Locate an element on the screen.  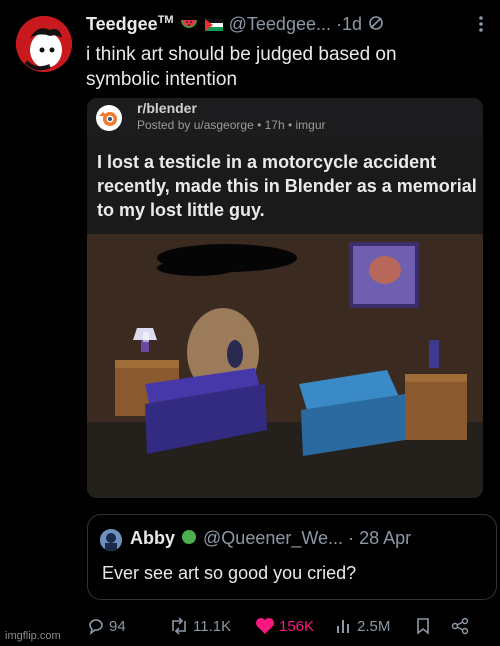
bookmark-button is located at coordinates (423, 626).